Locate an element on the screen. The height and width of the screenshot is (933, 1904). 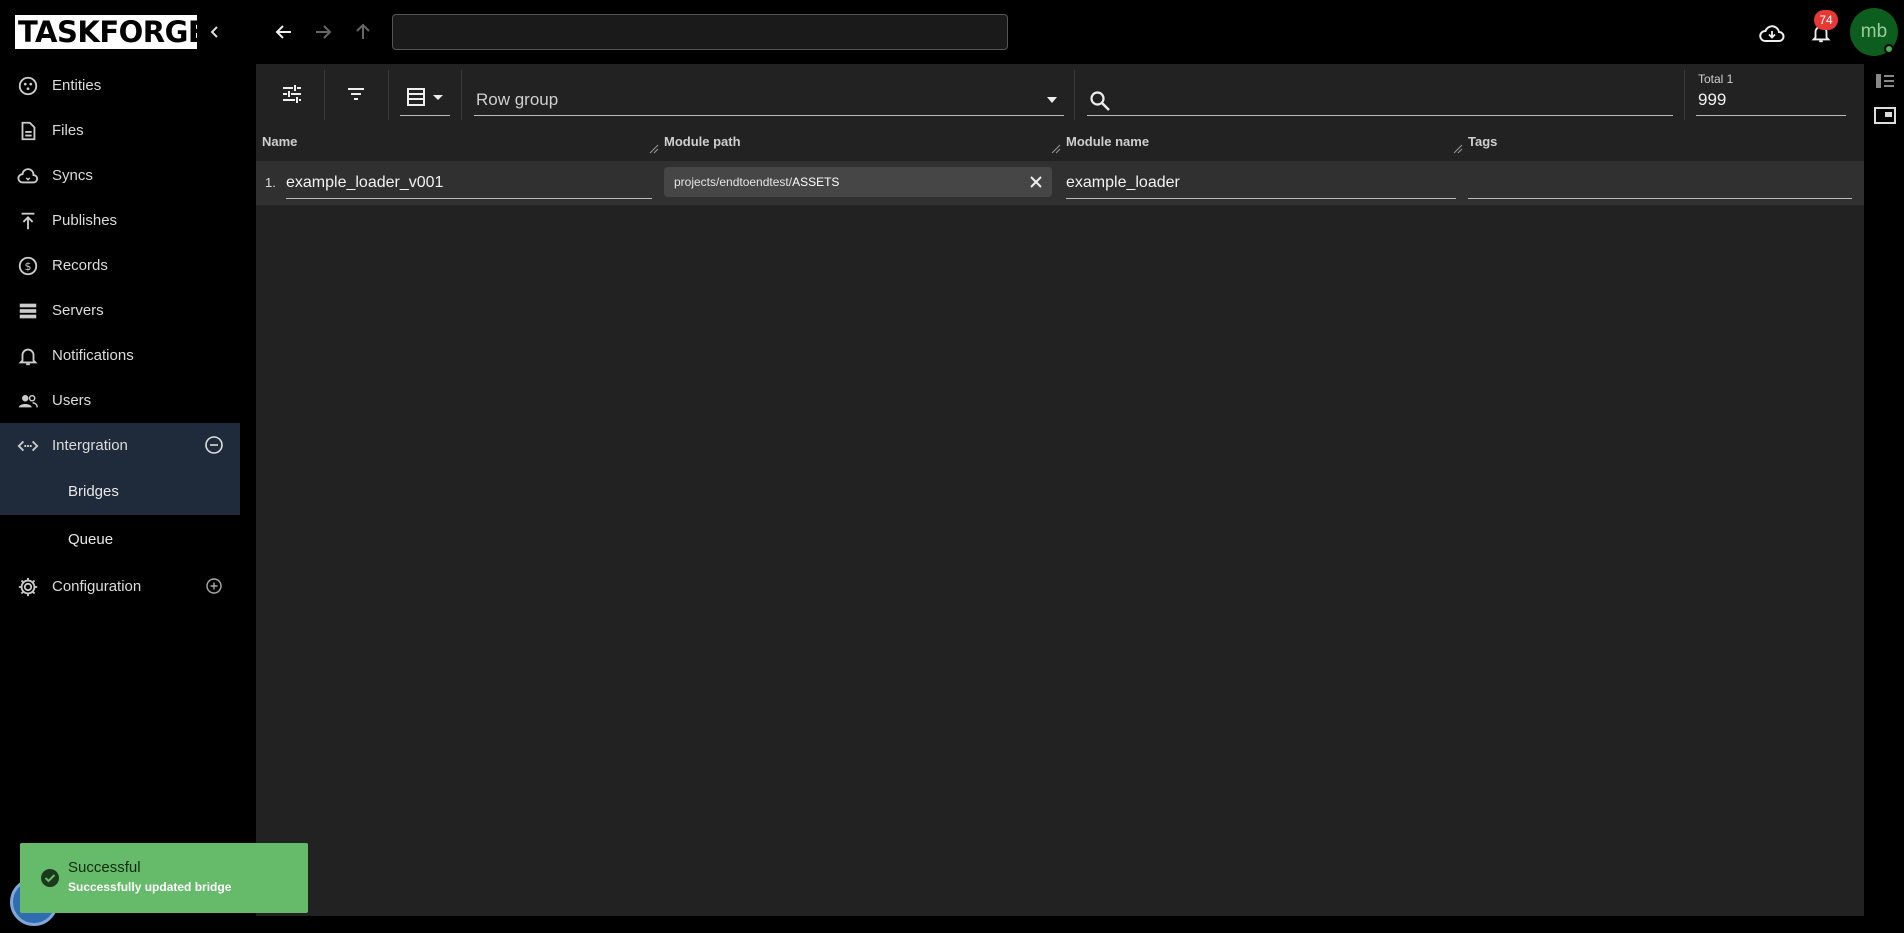
page-size-value: 999 is located at coordinates (1712, 99).